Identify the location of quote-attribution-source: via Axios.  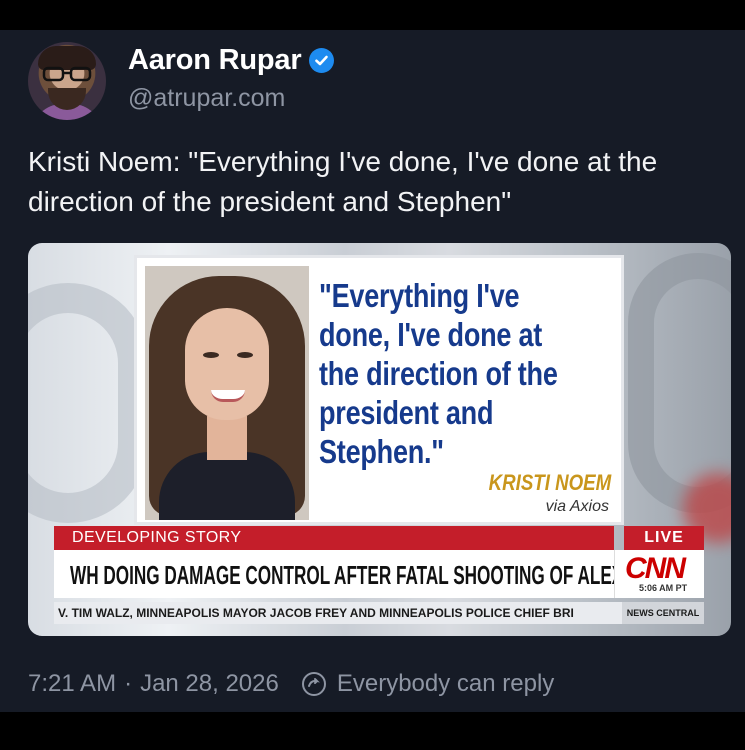
(577, 506).